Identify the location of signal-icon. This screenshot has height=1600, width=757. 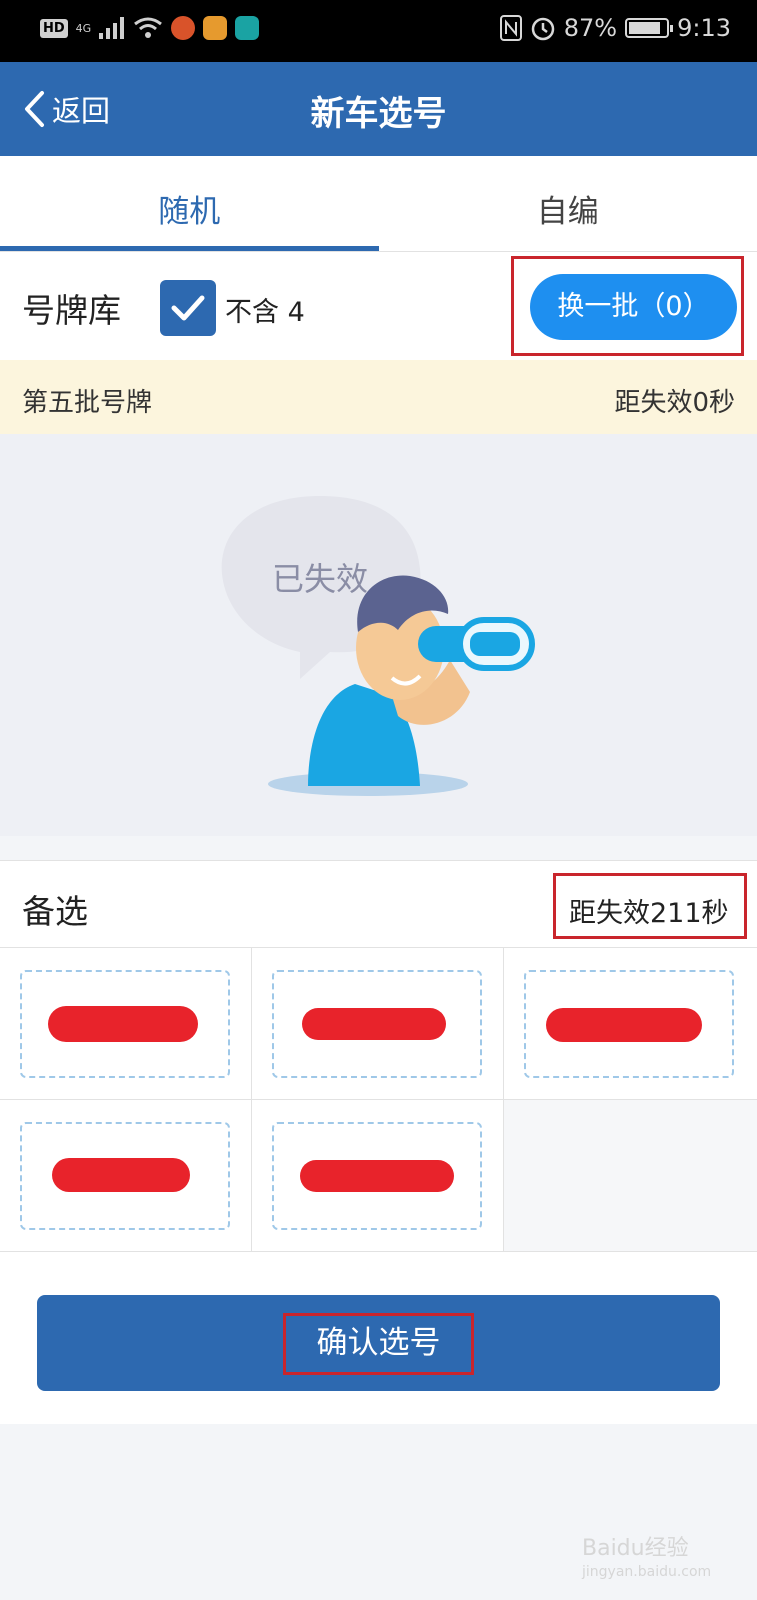
(112, 28).